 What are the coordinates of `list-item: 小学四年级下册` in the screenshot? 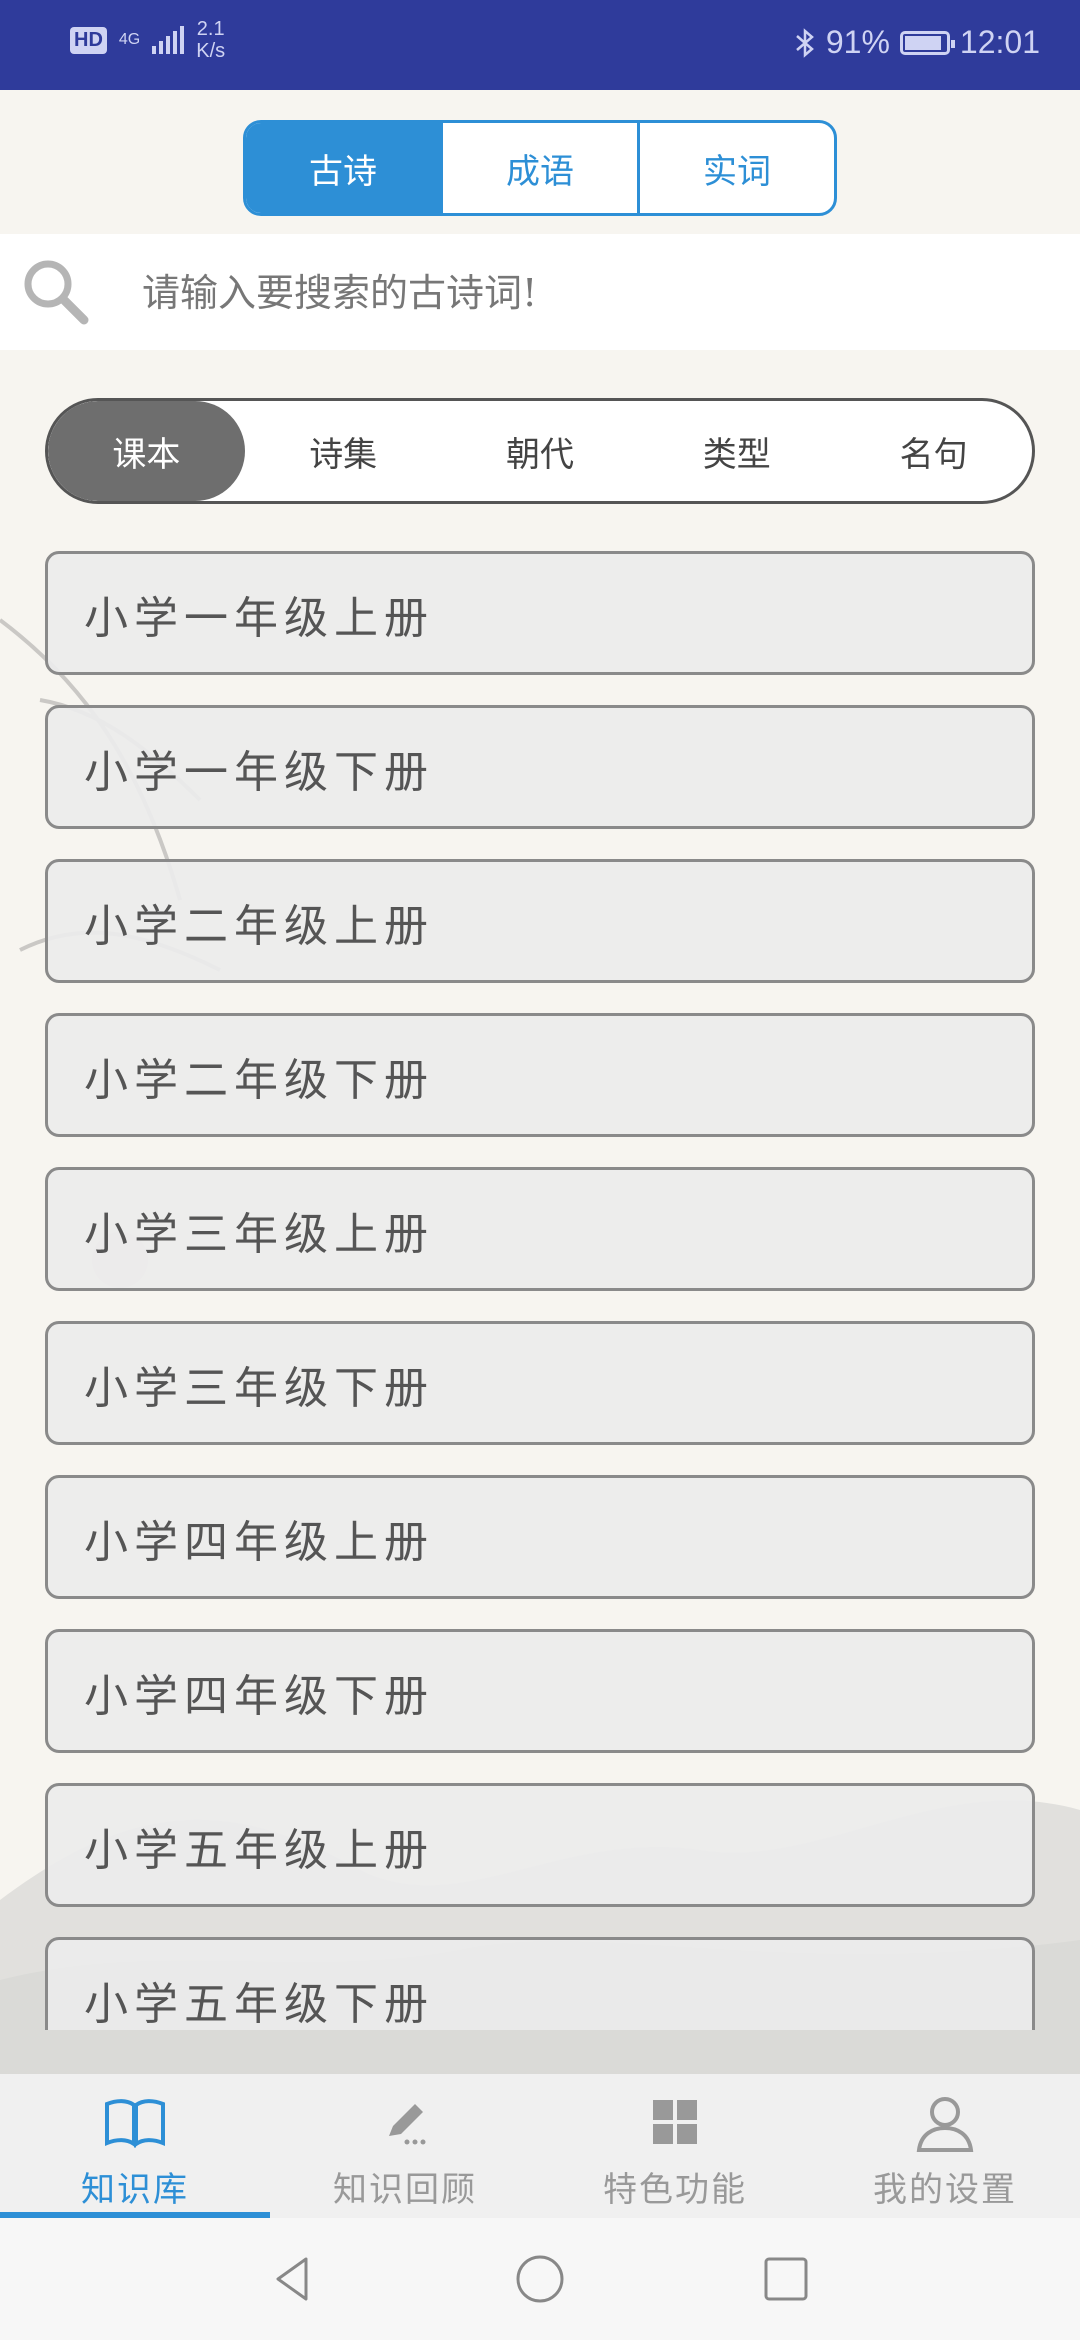 It's located at (540, 1691).